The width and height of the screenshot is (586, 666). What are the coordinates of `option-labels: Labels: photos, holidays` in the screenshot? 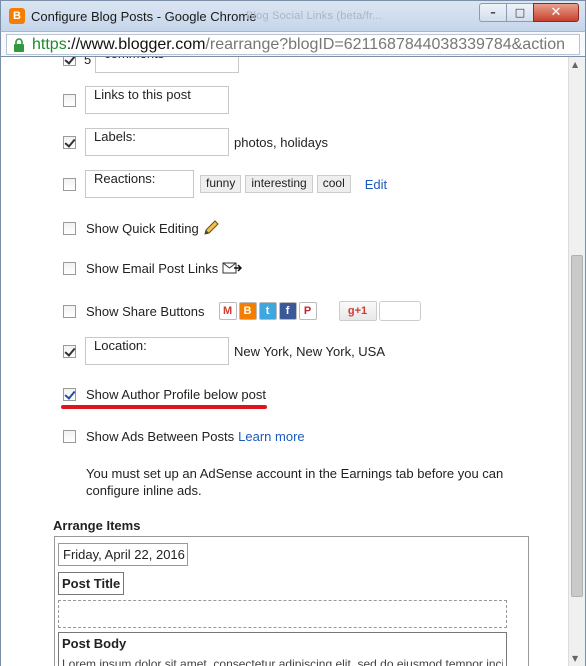 It's located at (195, 142).